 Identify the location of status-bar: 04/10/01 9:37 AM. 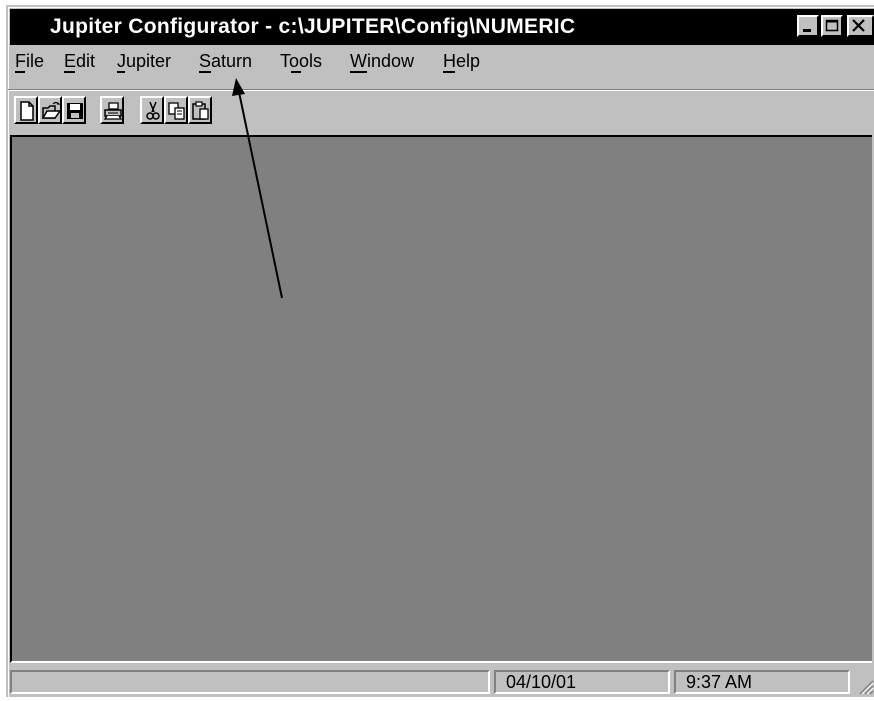
(442, 682).